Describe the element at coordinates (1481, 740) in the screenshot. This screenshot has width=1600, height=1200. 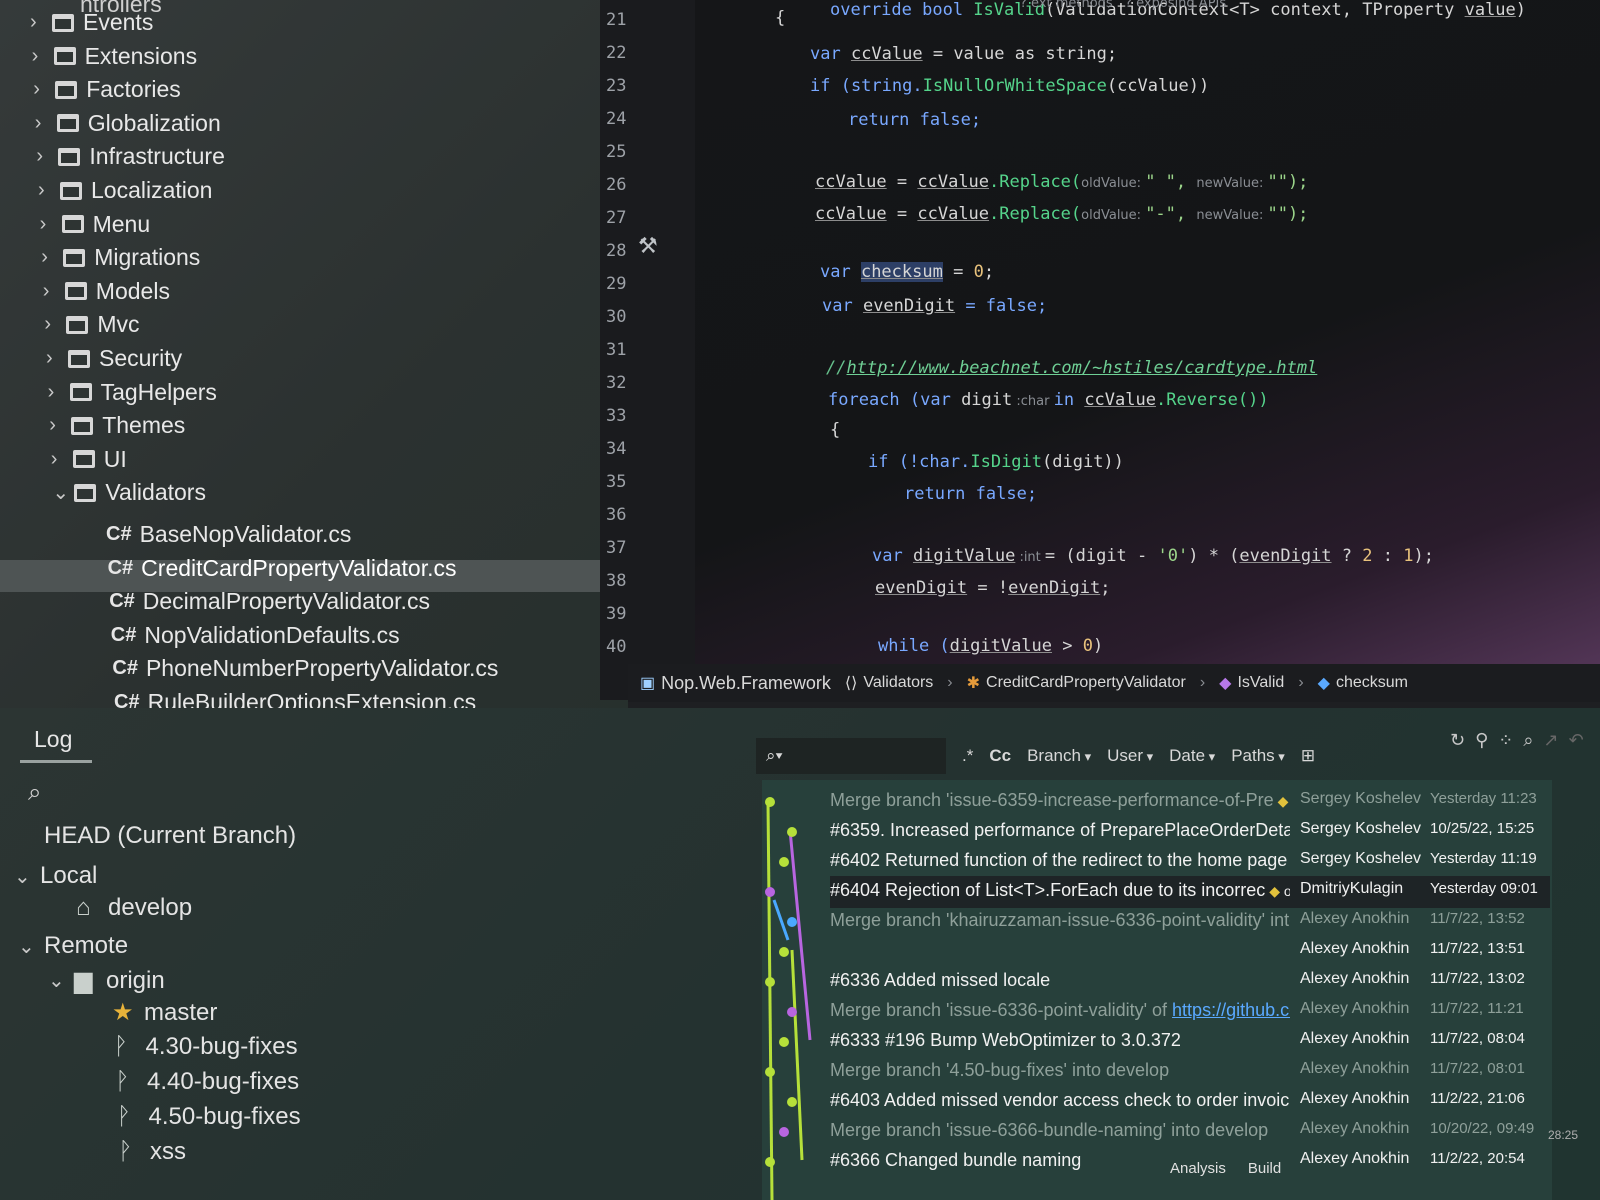
I see `cherry-pick-icon: ⚲` at that location.